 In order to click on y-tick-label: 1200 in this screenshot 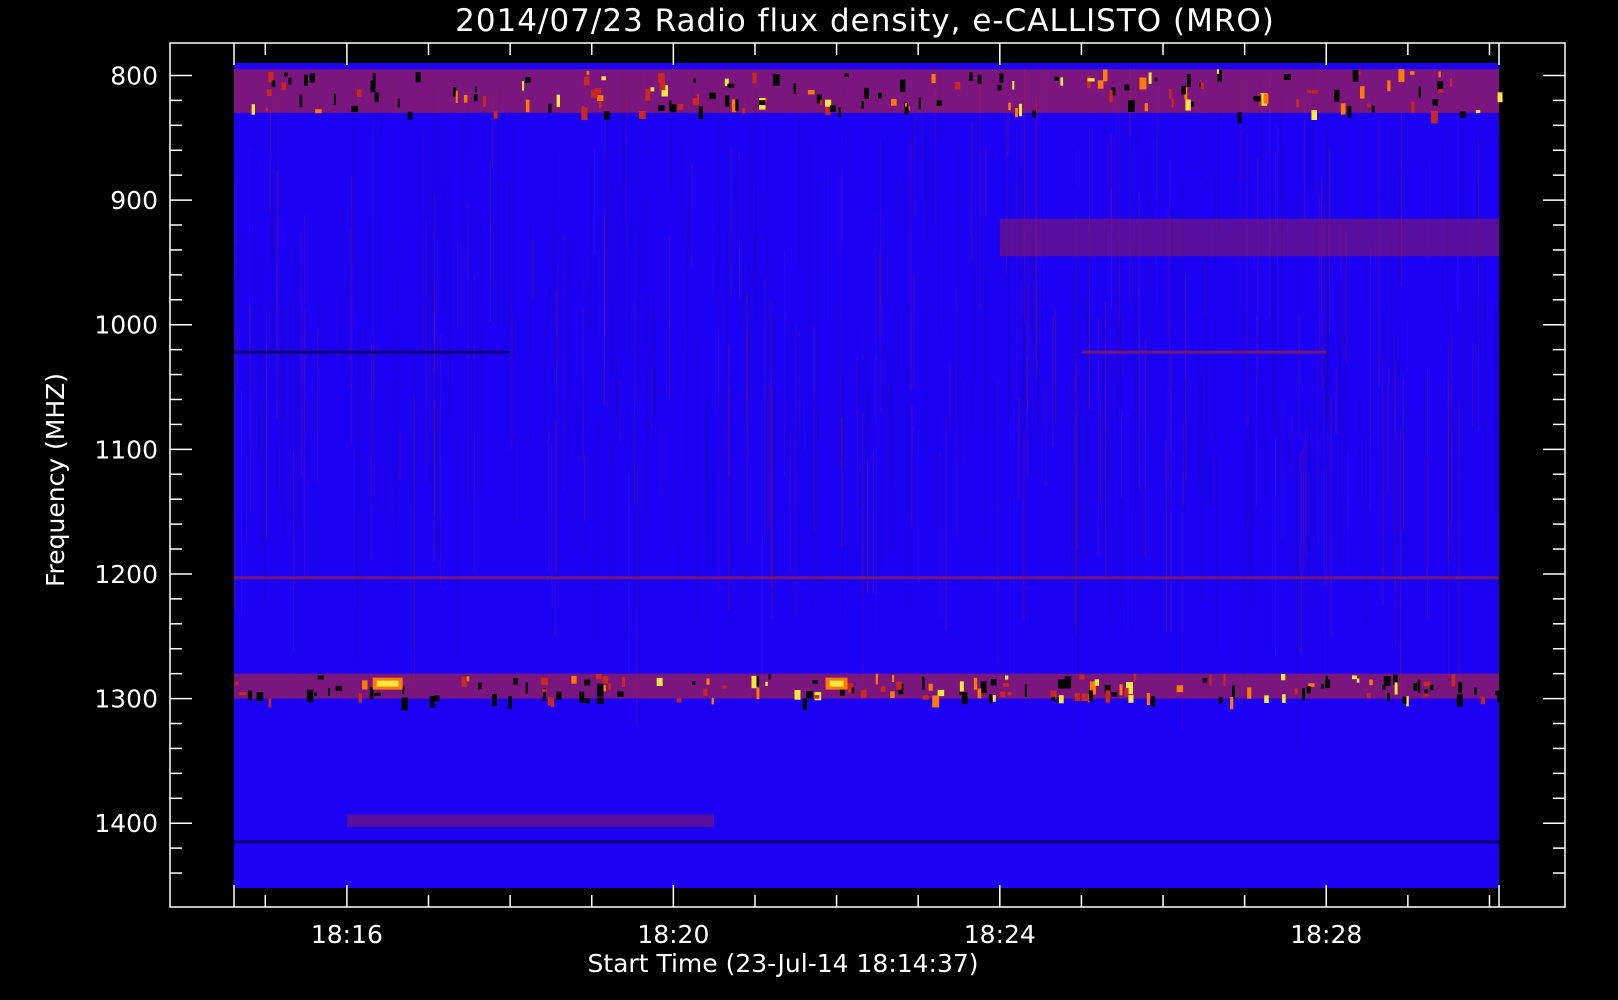, I will do `click(126, 574)`.